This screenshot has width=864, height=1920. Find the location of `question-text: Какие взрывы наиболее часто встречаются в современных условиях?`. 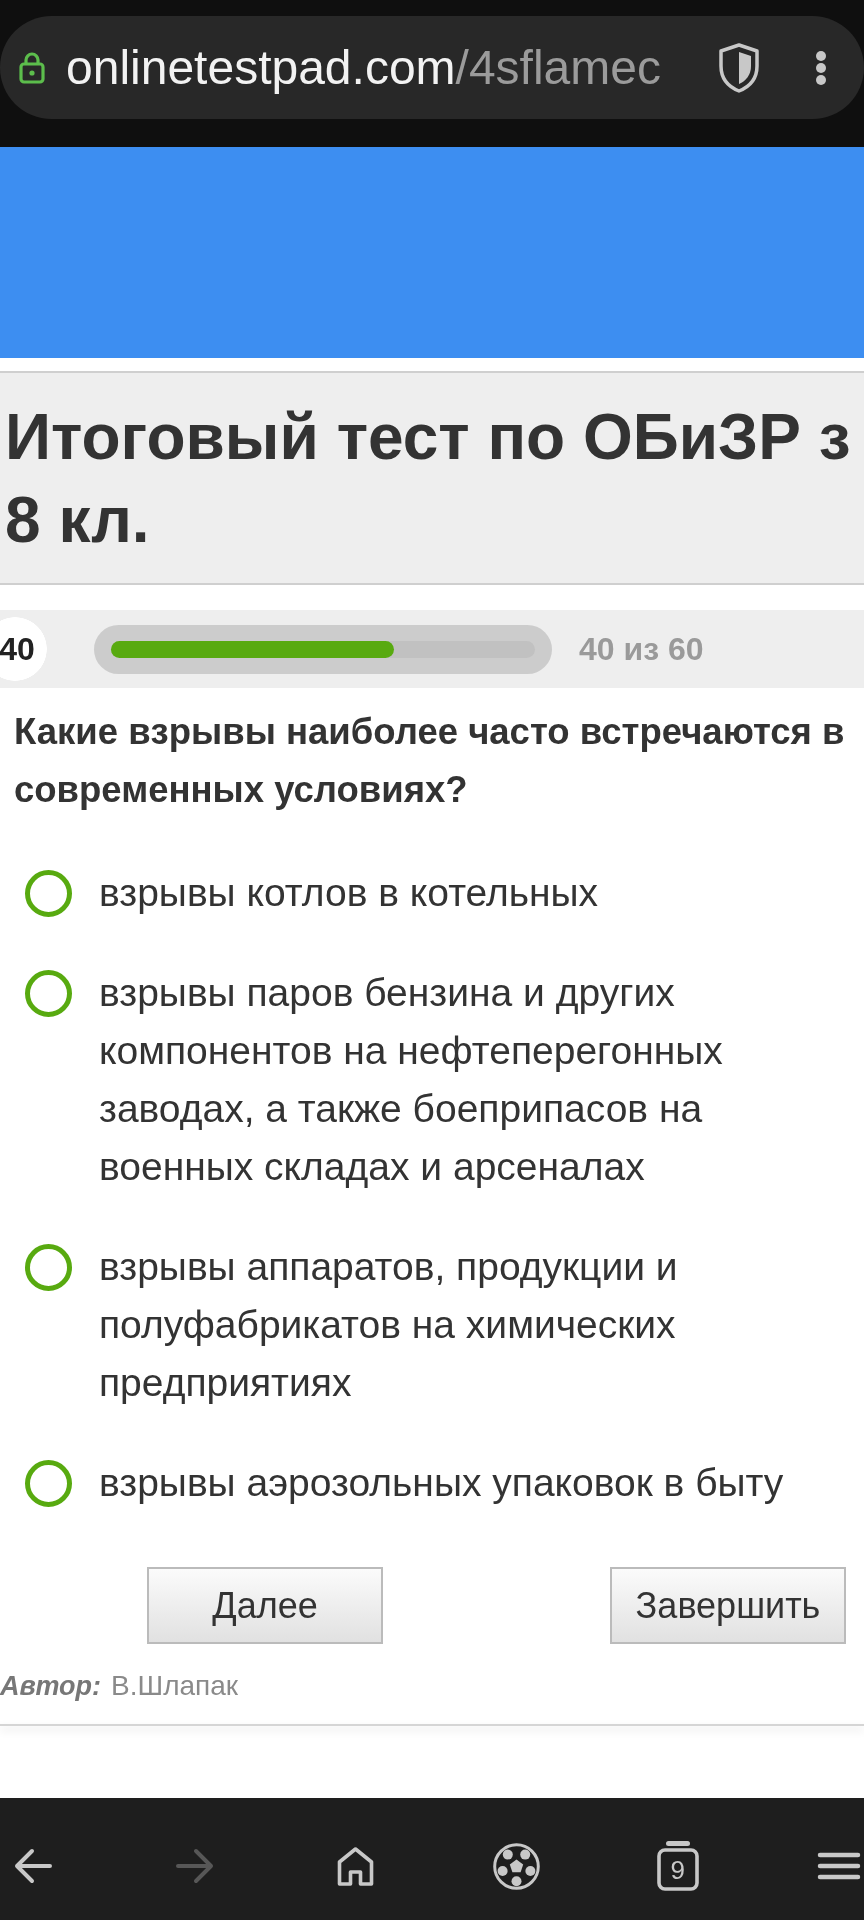

question-text: Какие взрывы наиболее часто встречаются в современных условиях? is located at coordinates (430, 761).